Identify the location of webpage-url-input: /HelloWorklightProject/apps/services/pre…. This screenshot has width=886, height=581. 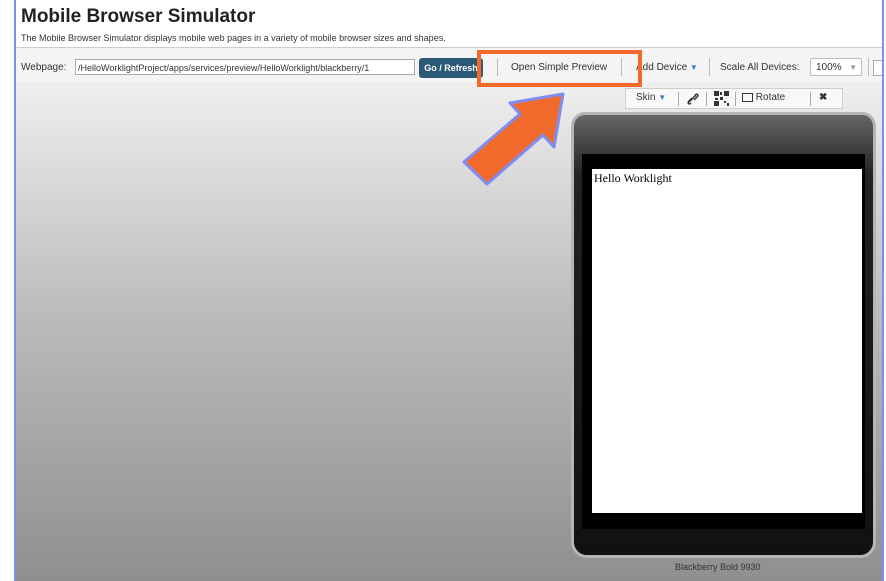
(245, 67).